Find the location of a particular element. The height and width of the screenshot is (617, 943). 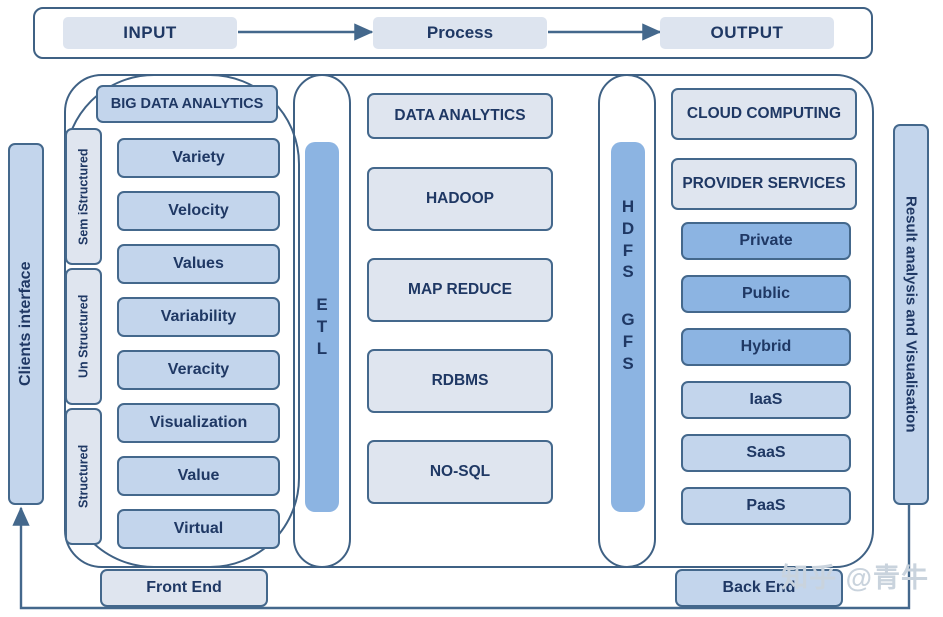

storage-bar: H D F S G F S is located at coordinates (628, 327).